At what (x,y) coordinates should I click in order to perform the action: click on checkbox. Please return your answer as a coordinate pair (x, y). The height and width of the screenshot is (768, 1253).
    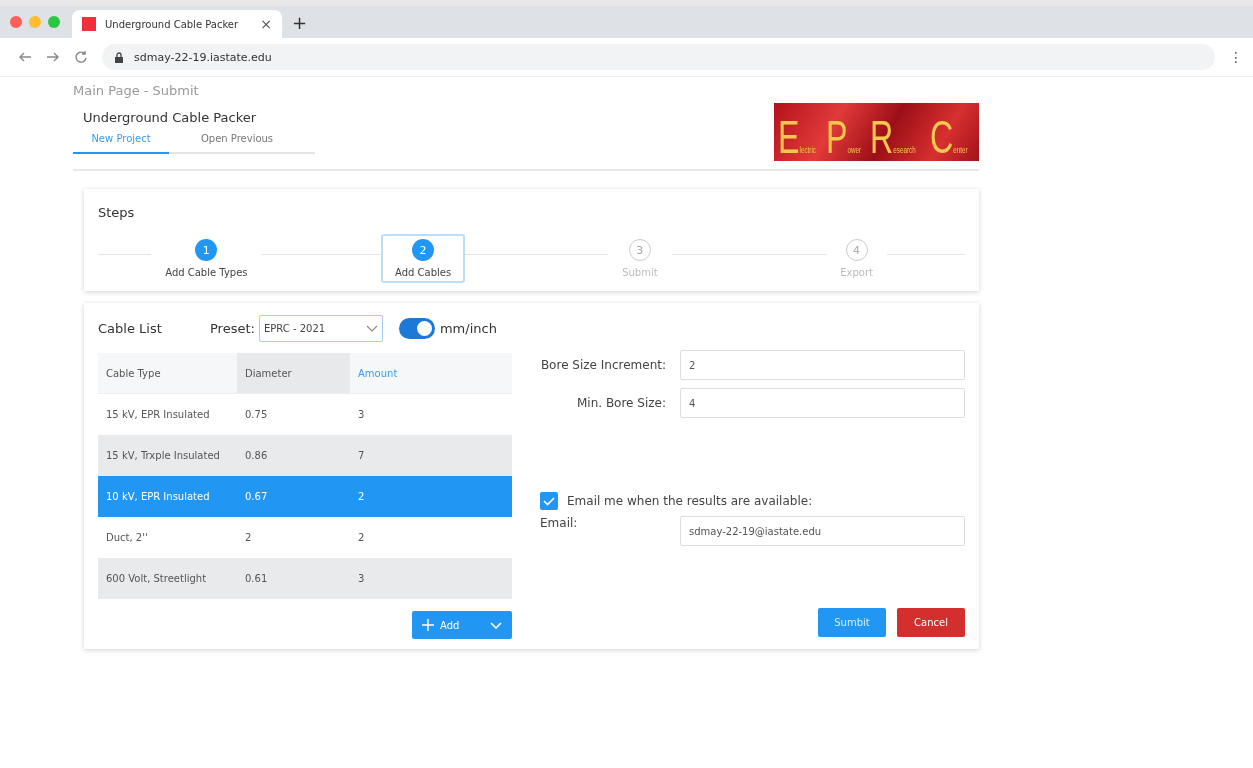
    Looking at the image, I should click on (549, 501).